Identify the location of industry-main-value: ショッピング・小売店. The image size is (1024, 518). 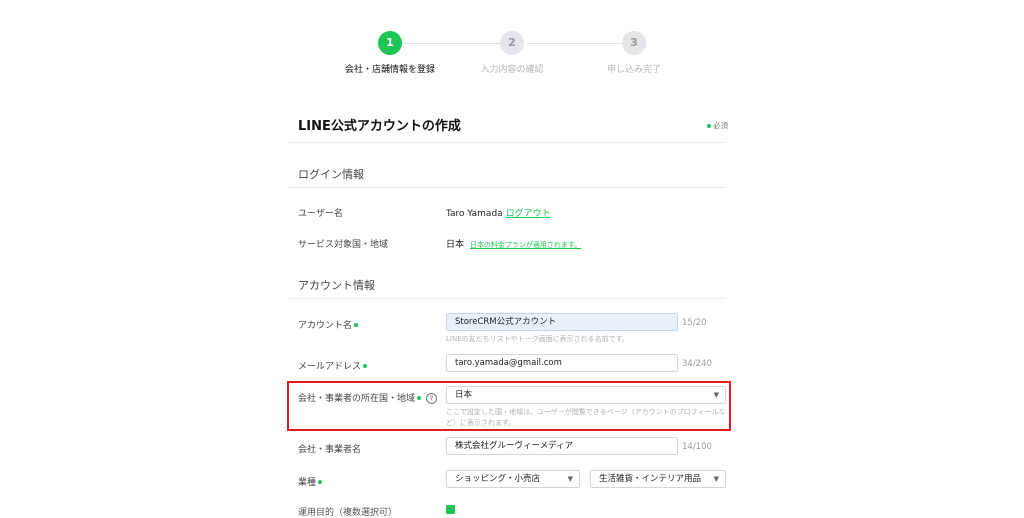
(498, 479).